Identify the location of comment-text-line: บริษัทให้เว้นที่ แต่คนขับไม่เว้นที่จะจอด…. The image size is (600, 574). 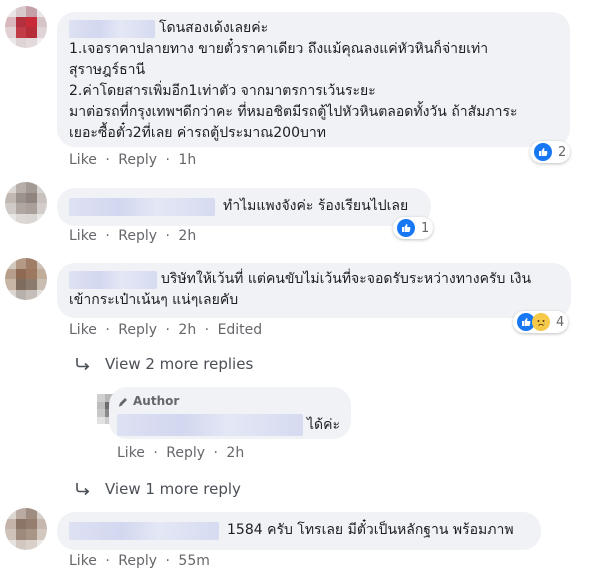
(346, 279).